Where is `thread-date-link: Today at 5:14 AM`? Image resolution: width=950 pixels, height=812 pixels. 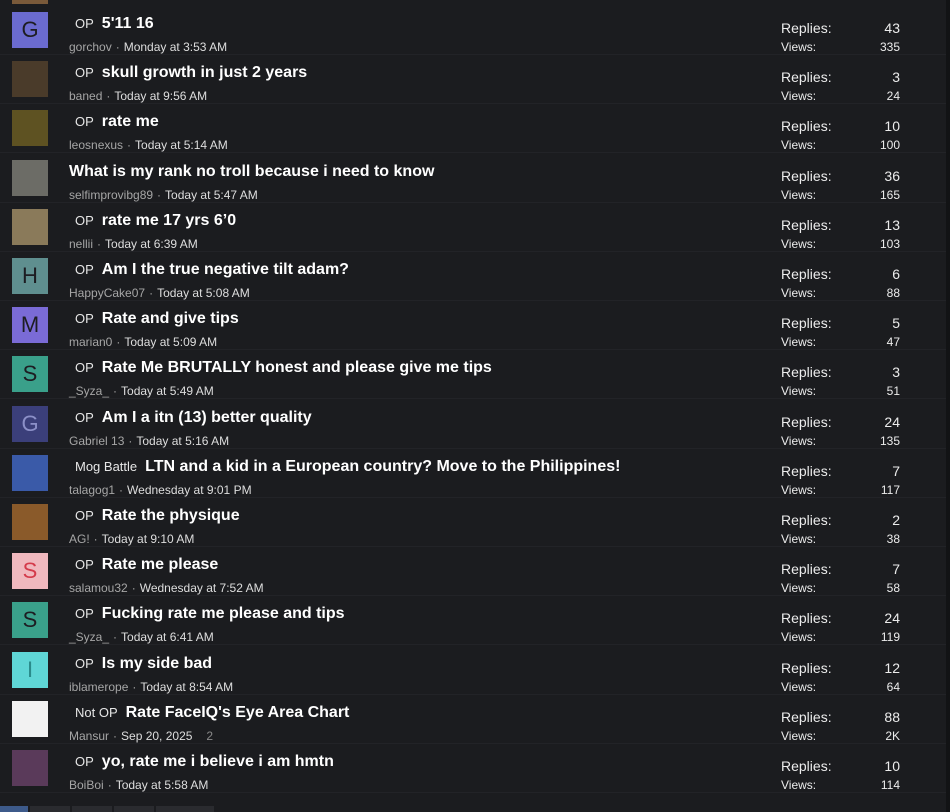
thread-date-link: Today at 5:14 AM is located at coordinates (181, 145).